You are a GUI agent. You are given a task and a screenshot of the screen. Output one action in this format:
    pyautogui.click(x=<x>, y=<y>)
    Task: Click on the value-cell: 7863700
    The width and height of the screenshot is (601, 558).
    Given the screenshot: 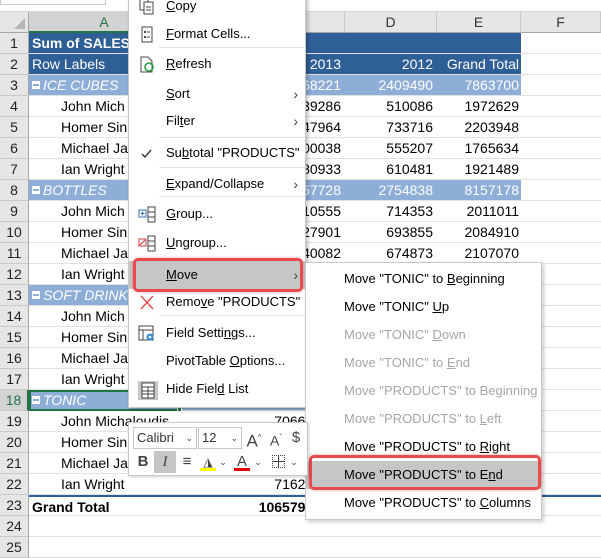 What is the action you would take?
    pyautogui.click(x=479, y=85)
    